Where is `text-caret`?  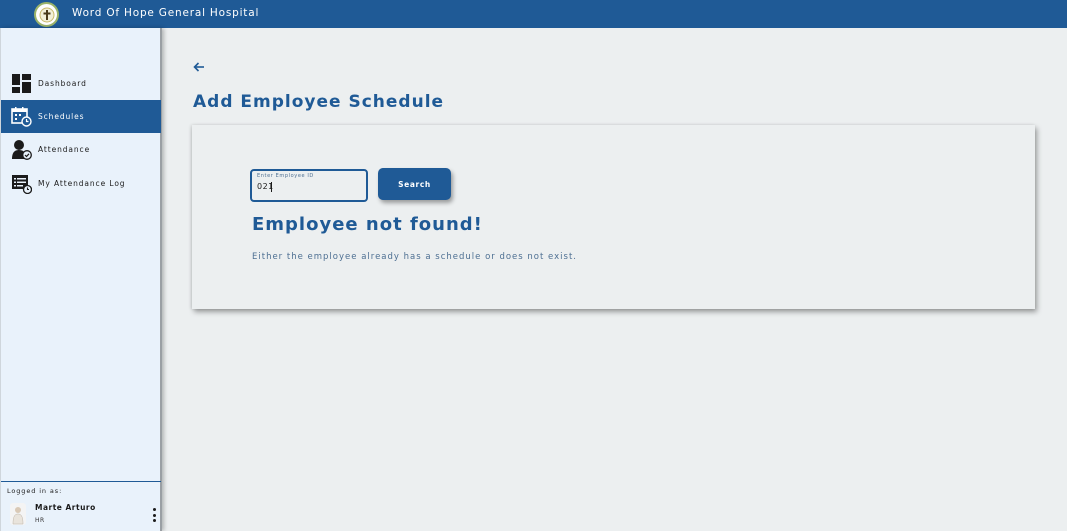 text-caret is located at coordinates (271, 187).